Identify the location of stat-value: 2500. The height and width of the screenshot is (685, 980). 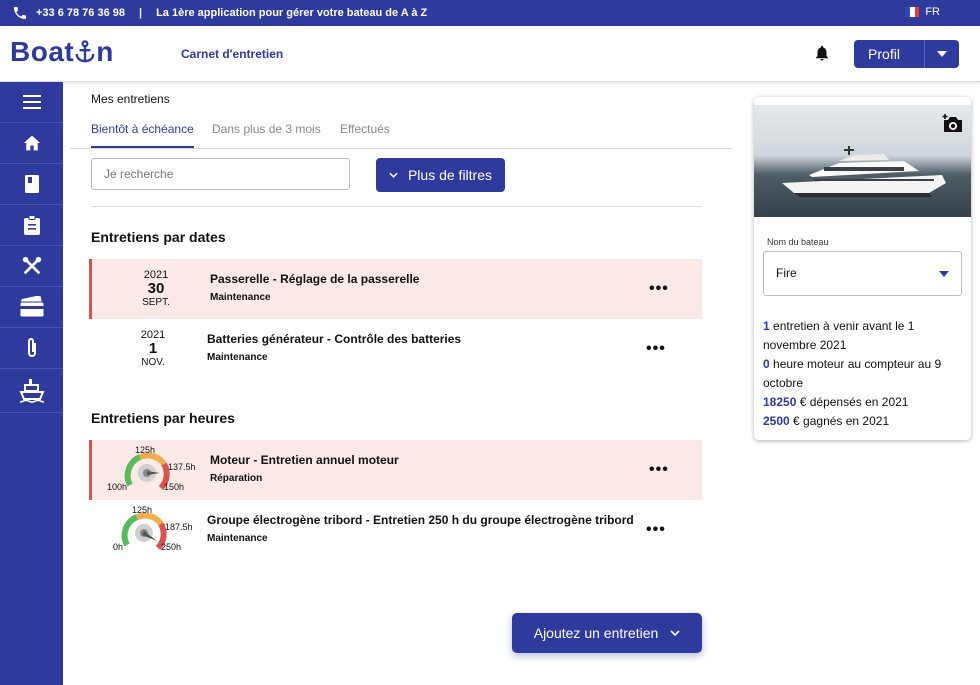
(776, 421).